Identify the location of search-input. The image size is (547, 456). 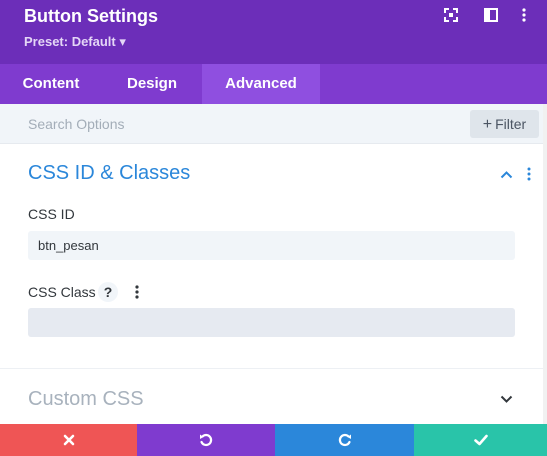
(230, 124).